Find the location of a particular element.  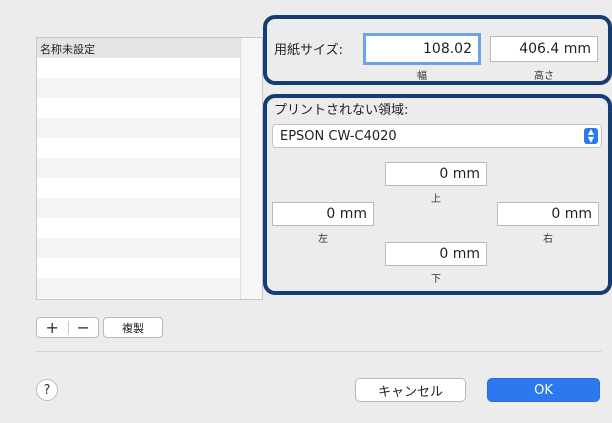

duplicate-button: 複製 is located at coordinates (133, 327).